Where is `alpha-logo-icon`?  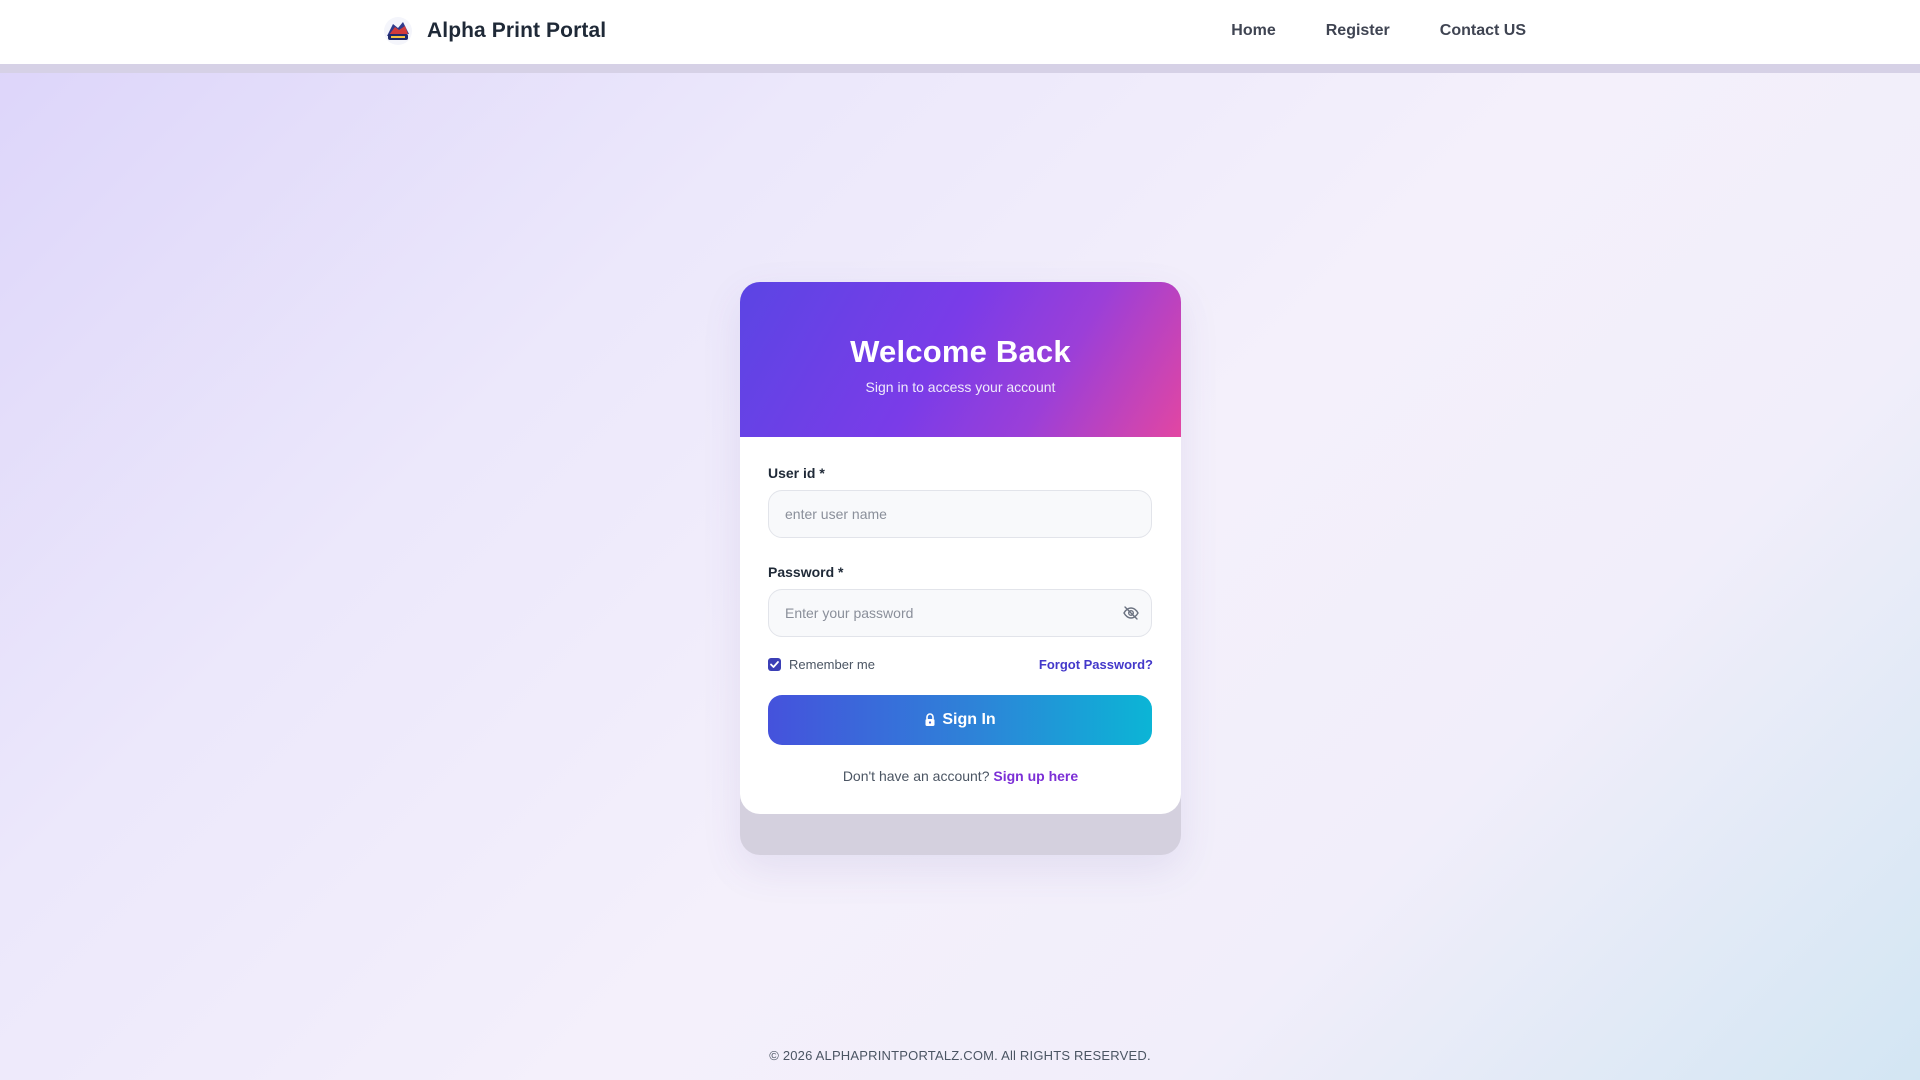 alpha-logo-icon is located at coordinates (398, 31).